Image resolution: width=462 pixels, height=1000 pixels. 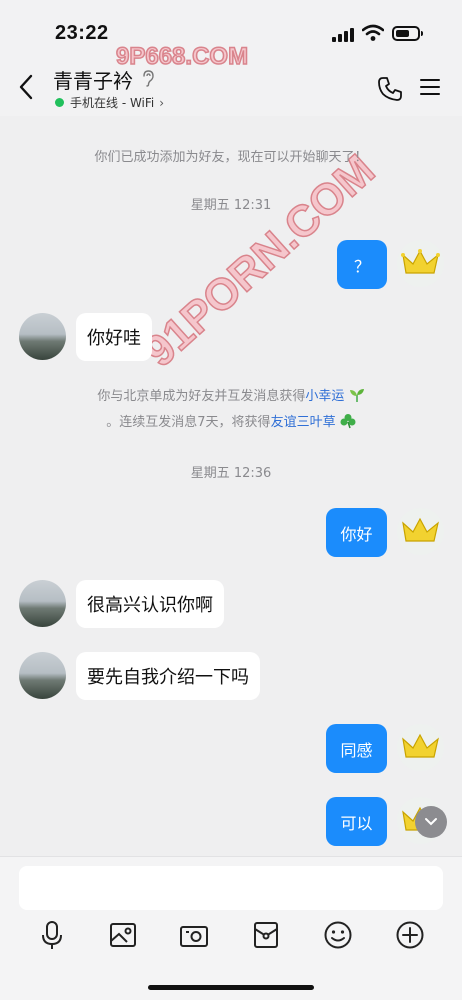 What do you see at coordinates (303, 422) in the screenshot?
I see `clover-link: 友谊三叶草` at bounding box center [303, 422].